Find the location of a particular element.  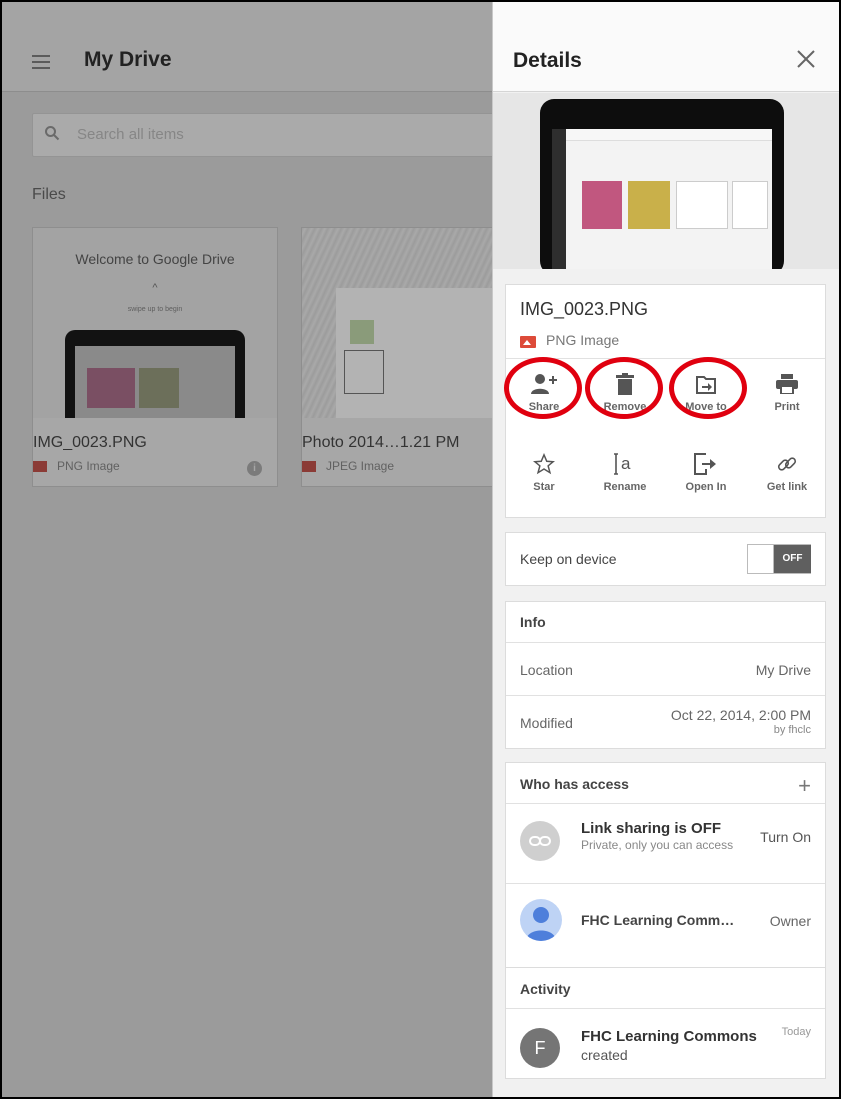

keep-on-device-toggle: OFF is located at coordinates (779, 559).